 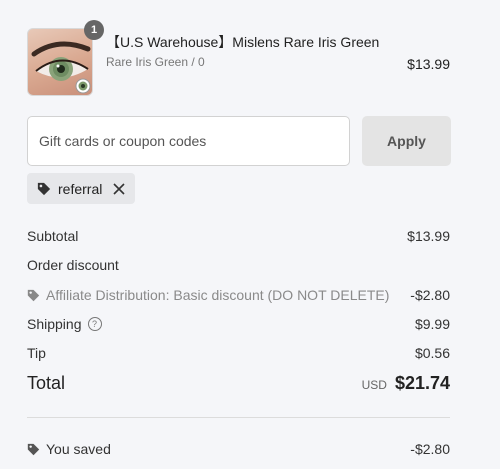 What do you see at coordinates (188, 141) in the screenshot?
I see `coupon-input` at bounding box center [188, 141].